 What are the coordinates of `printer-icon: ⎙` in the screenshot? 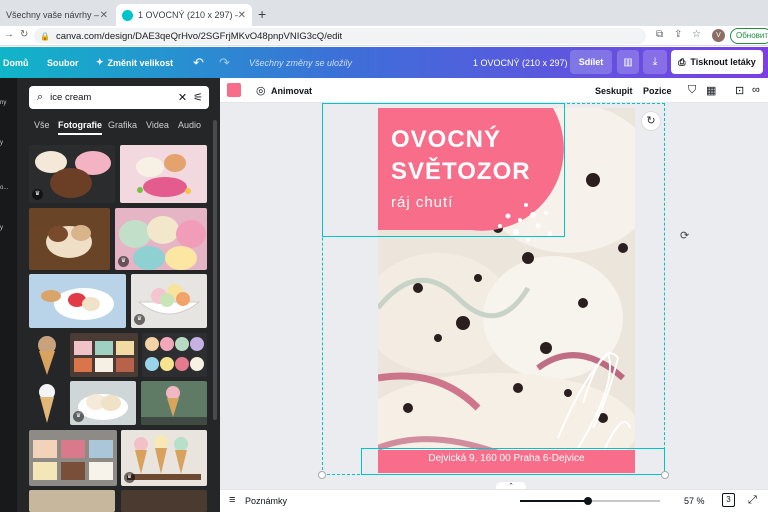 It's located at (682, 61).